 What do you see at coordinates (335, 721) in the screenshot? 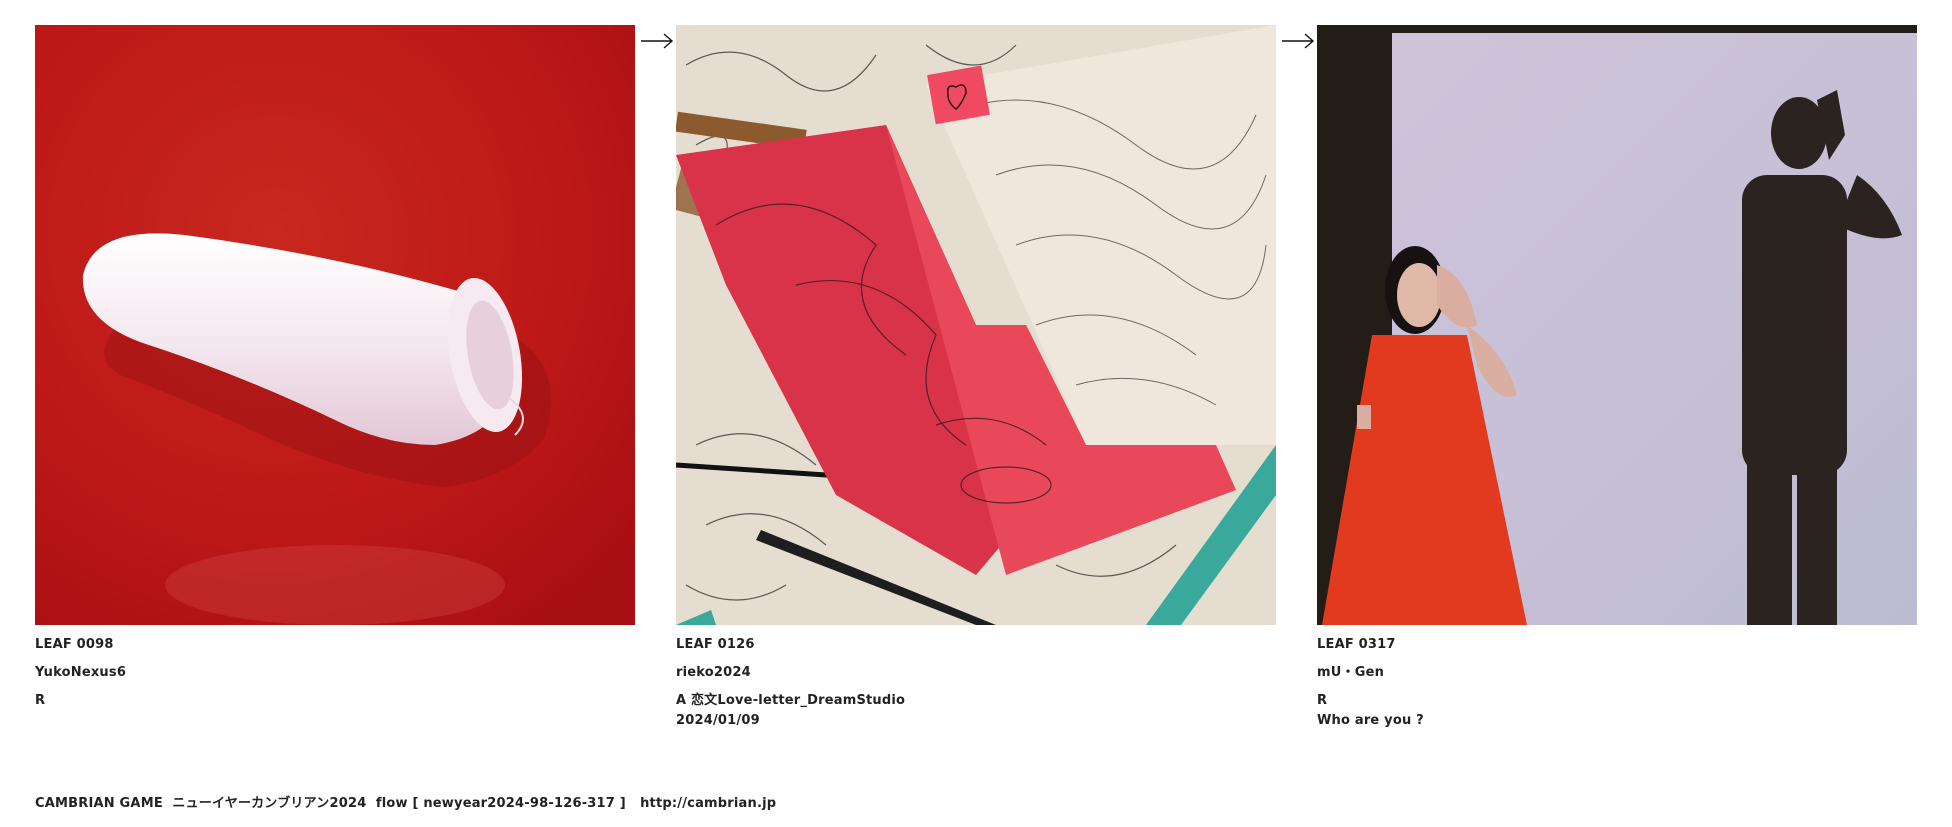
I see `leaf-caption-extra` at bounding box center [335, 721].